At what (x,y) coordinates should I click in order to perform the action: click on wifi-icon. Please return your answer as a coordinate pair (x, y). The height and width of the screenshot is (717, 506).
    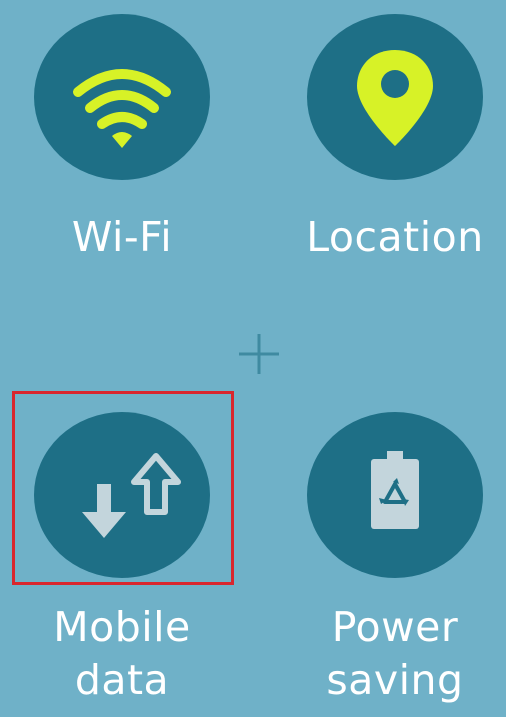
    Looking at the image, I should click on (122, 108).